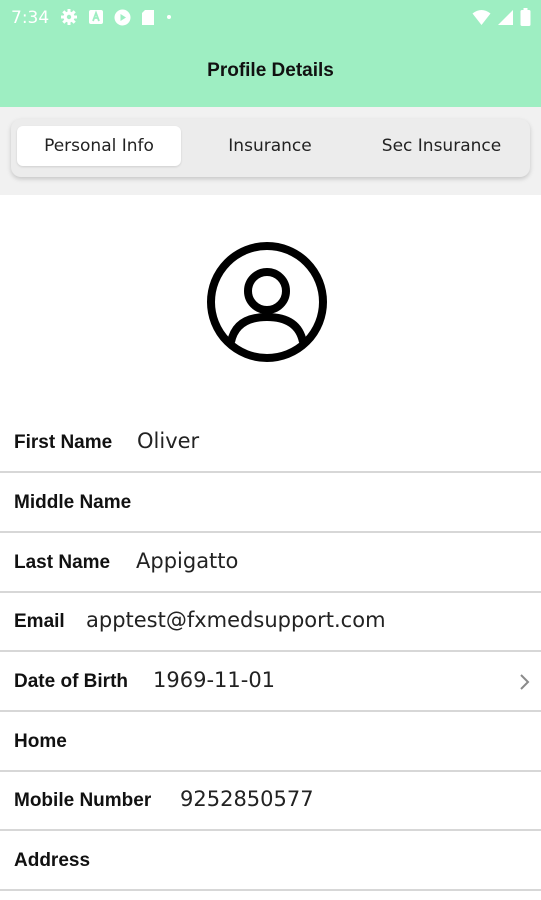 Image resolution: width=541 pixels, height=900 pixels. Describe the element at coordinates (525, 682) in the screenshot. I see `chevron-right-icon` at that location.